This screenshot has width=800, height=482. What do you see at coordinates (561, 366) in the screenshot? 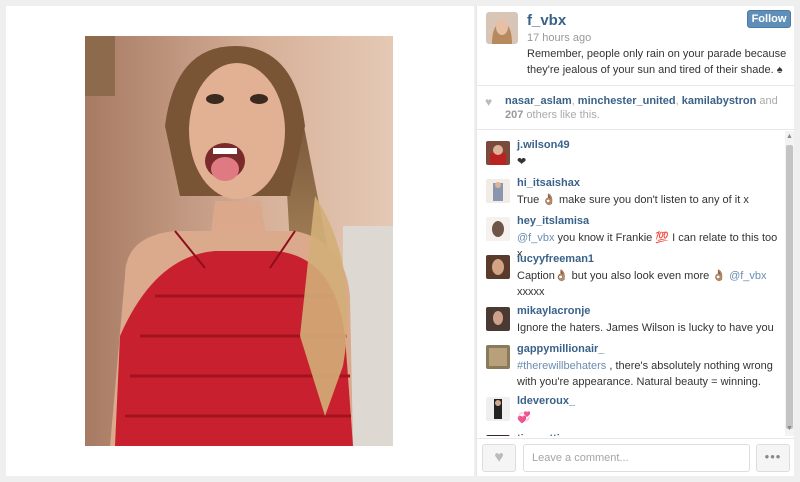
I see `mention-link: #therewillbehaters` at bounding box center [561, 366].